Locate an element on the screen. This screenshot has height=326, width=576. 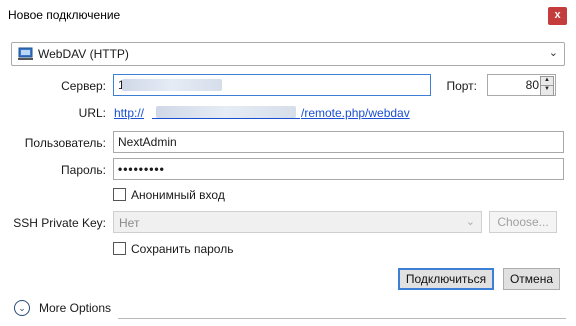
port-label: Порт: is located at coordinates (461, 86).